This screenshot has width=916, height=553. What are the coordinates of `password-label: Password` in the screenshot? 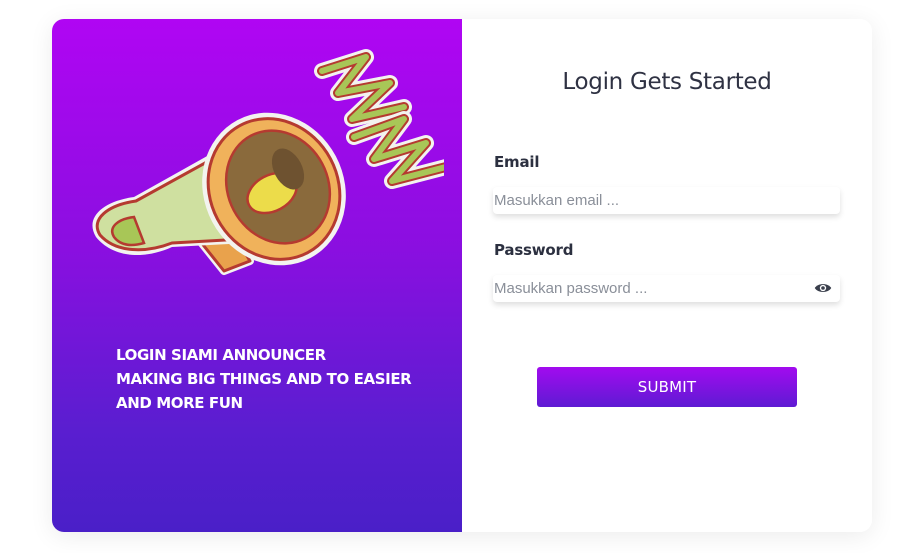 It's located at (534, 250).